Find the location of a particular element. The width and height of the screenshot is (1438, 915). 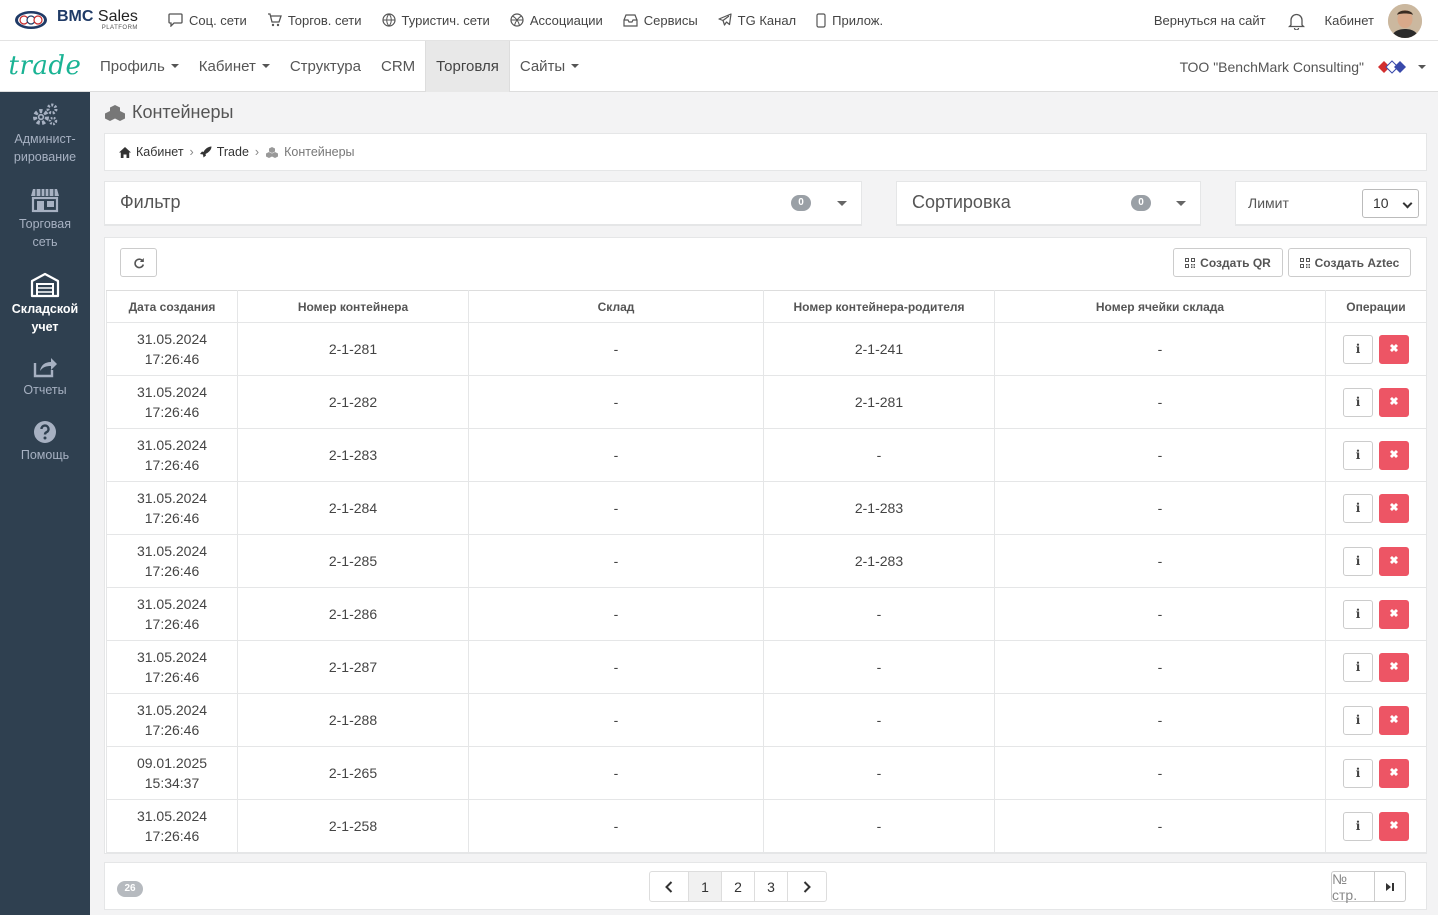

back-to-site-link: Вернуться на сайт is located at coordinates (1210, 20).